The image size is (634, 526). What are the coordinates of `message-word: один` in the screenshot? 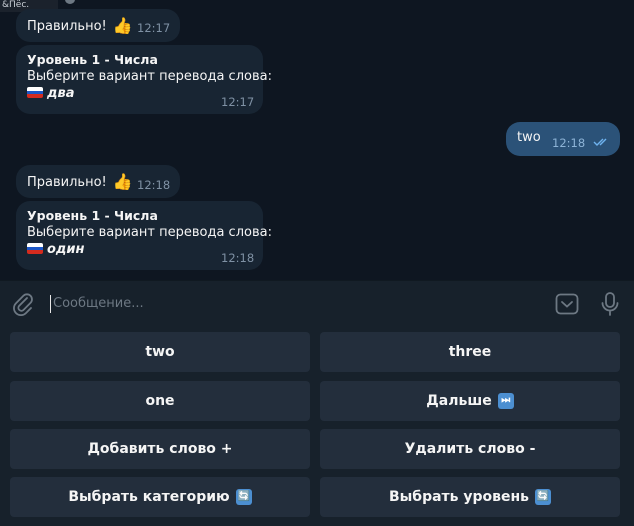 It's located at (66, 249).